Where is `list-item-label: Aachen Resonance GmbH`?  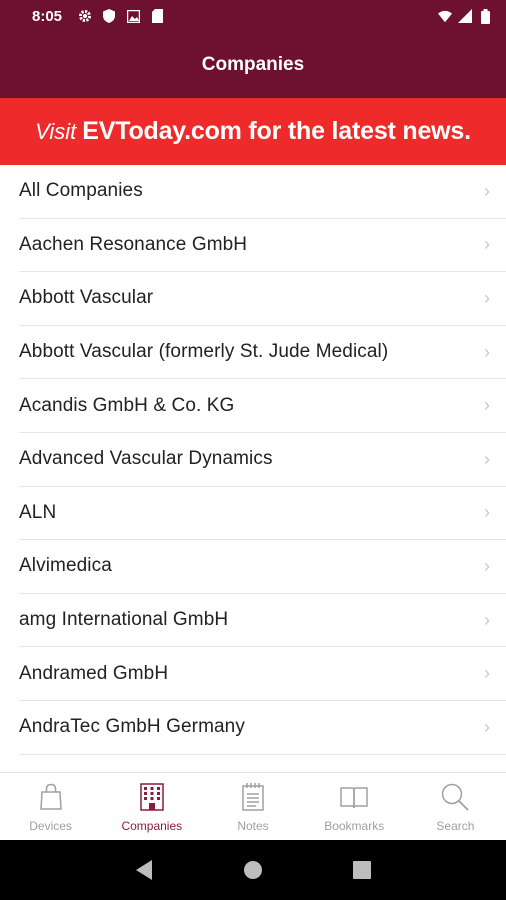
list-item-label: Aachen Resonance GmbH is located at coordinates (133, 244).